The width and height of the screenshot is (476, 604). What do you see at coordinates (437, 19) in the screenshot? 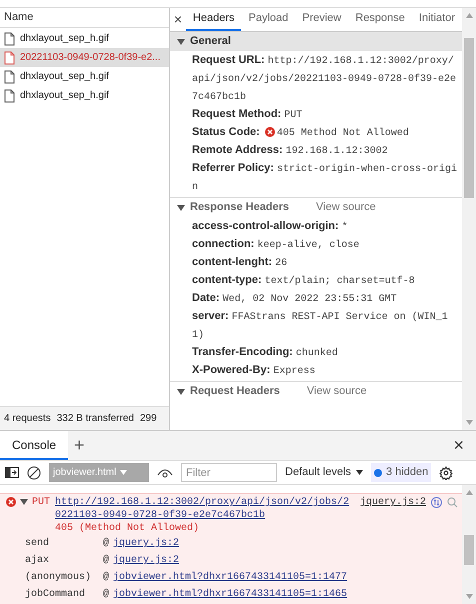
I see `tab: Initiator` at bounding box center [437, 19].